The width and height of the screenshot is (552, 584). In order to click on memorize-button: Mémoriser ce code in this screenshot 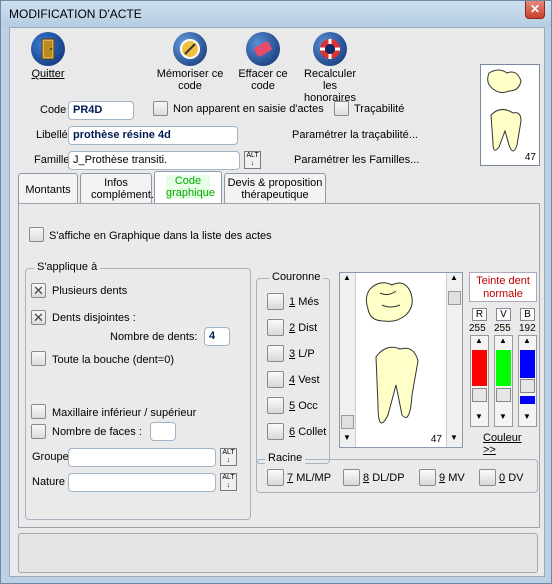, I will do `click(190, 62)`.